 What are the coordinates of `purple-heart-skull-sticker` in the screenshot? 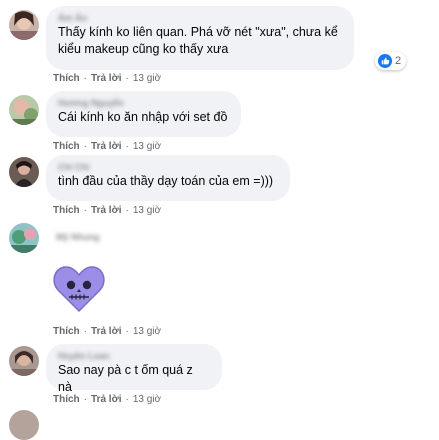 It's located at (79, 288).